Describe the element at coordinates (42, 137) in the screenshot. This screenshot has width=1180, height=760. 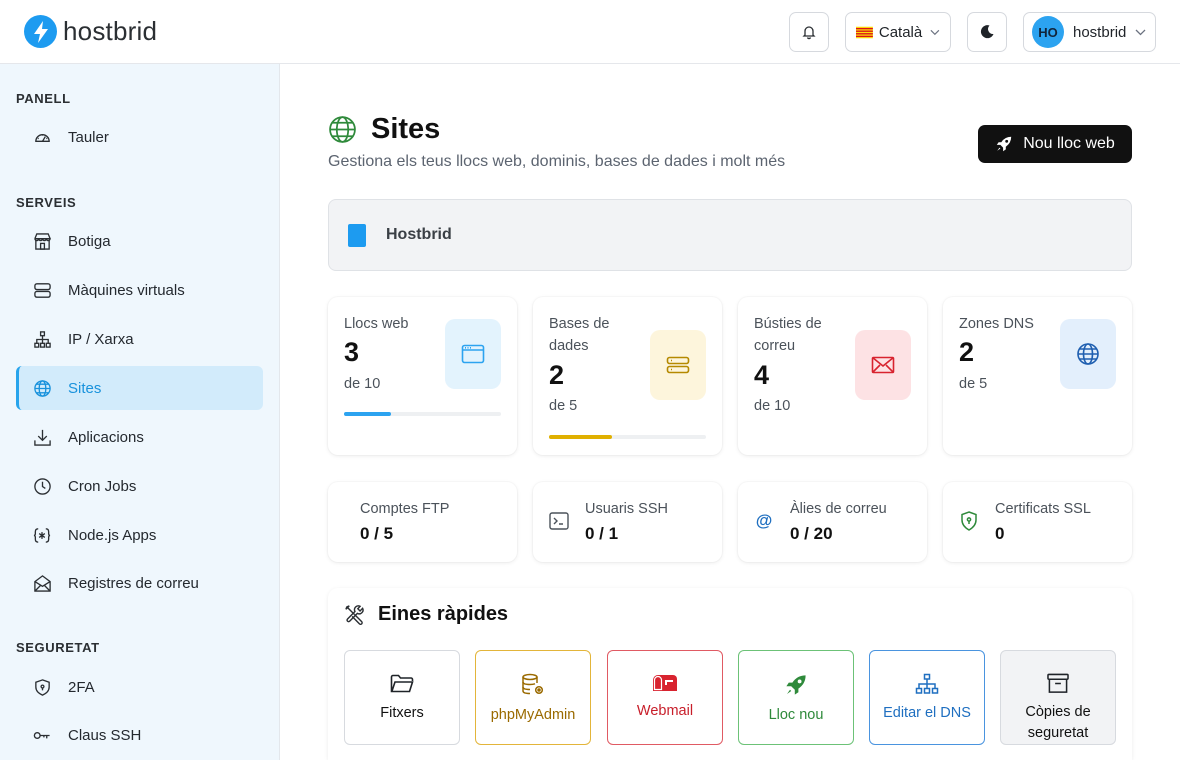
I see `dashboard-gauge-icon` at that location.